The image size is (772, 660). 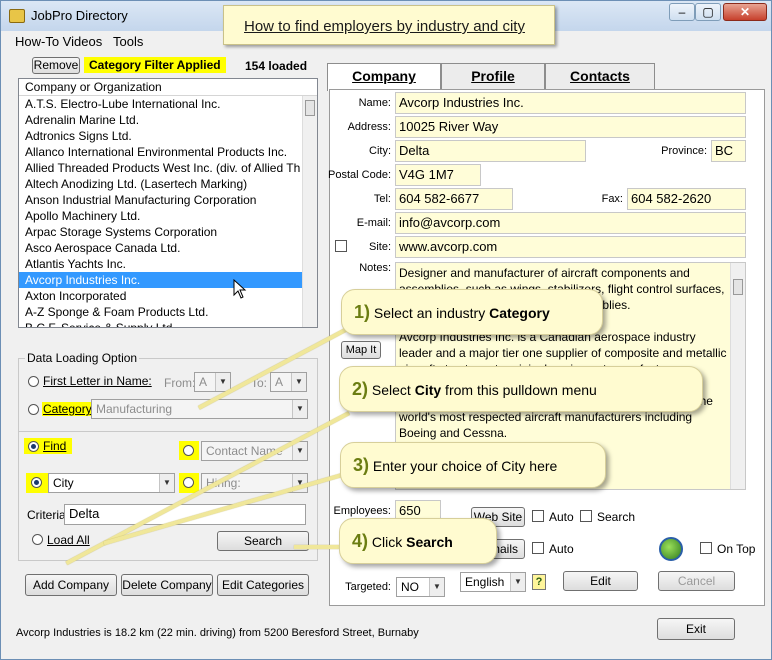 I want to click on first-letter-radio, so click(x=33, y=381).